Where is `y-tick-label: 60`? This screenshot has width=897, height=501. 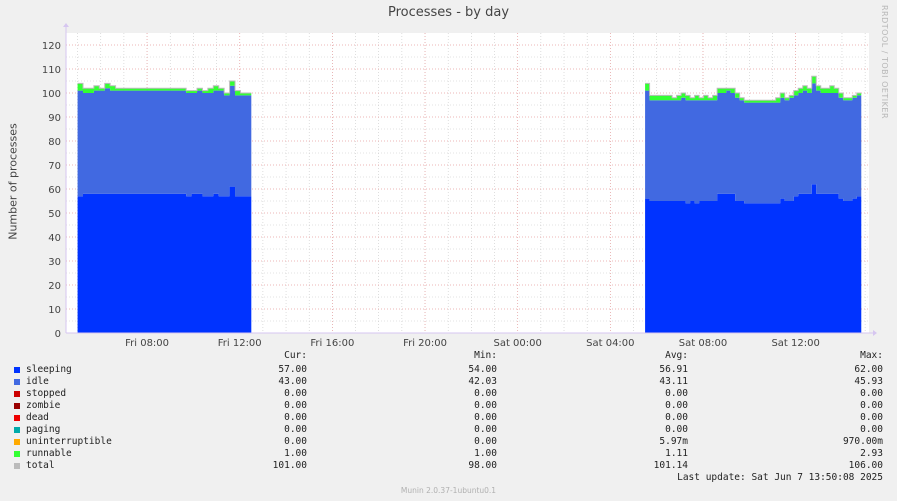 y-tick-label: 60 is located at coordinates (54, 190).